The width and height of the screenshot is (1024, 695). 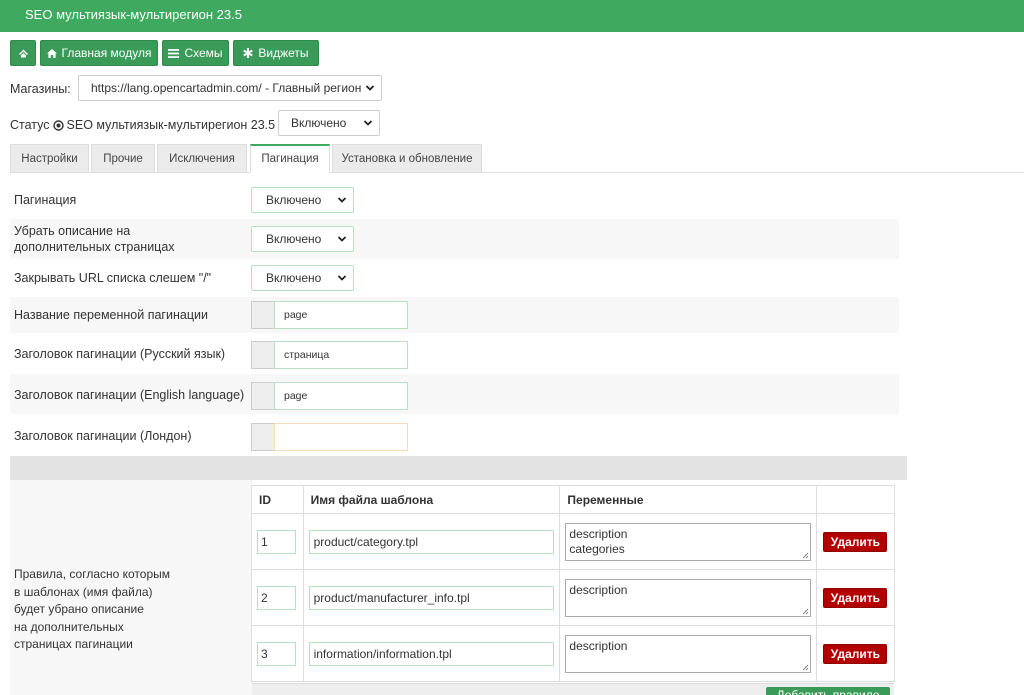 What do you see at coordinates (111, 315) in the screenshot?
I see `var-name-label: Название переменной пагинации` at bounding box center [111, 315].